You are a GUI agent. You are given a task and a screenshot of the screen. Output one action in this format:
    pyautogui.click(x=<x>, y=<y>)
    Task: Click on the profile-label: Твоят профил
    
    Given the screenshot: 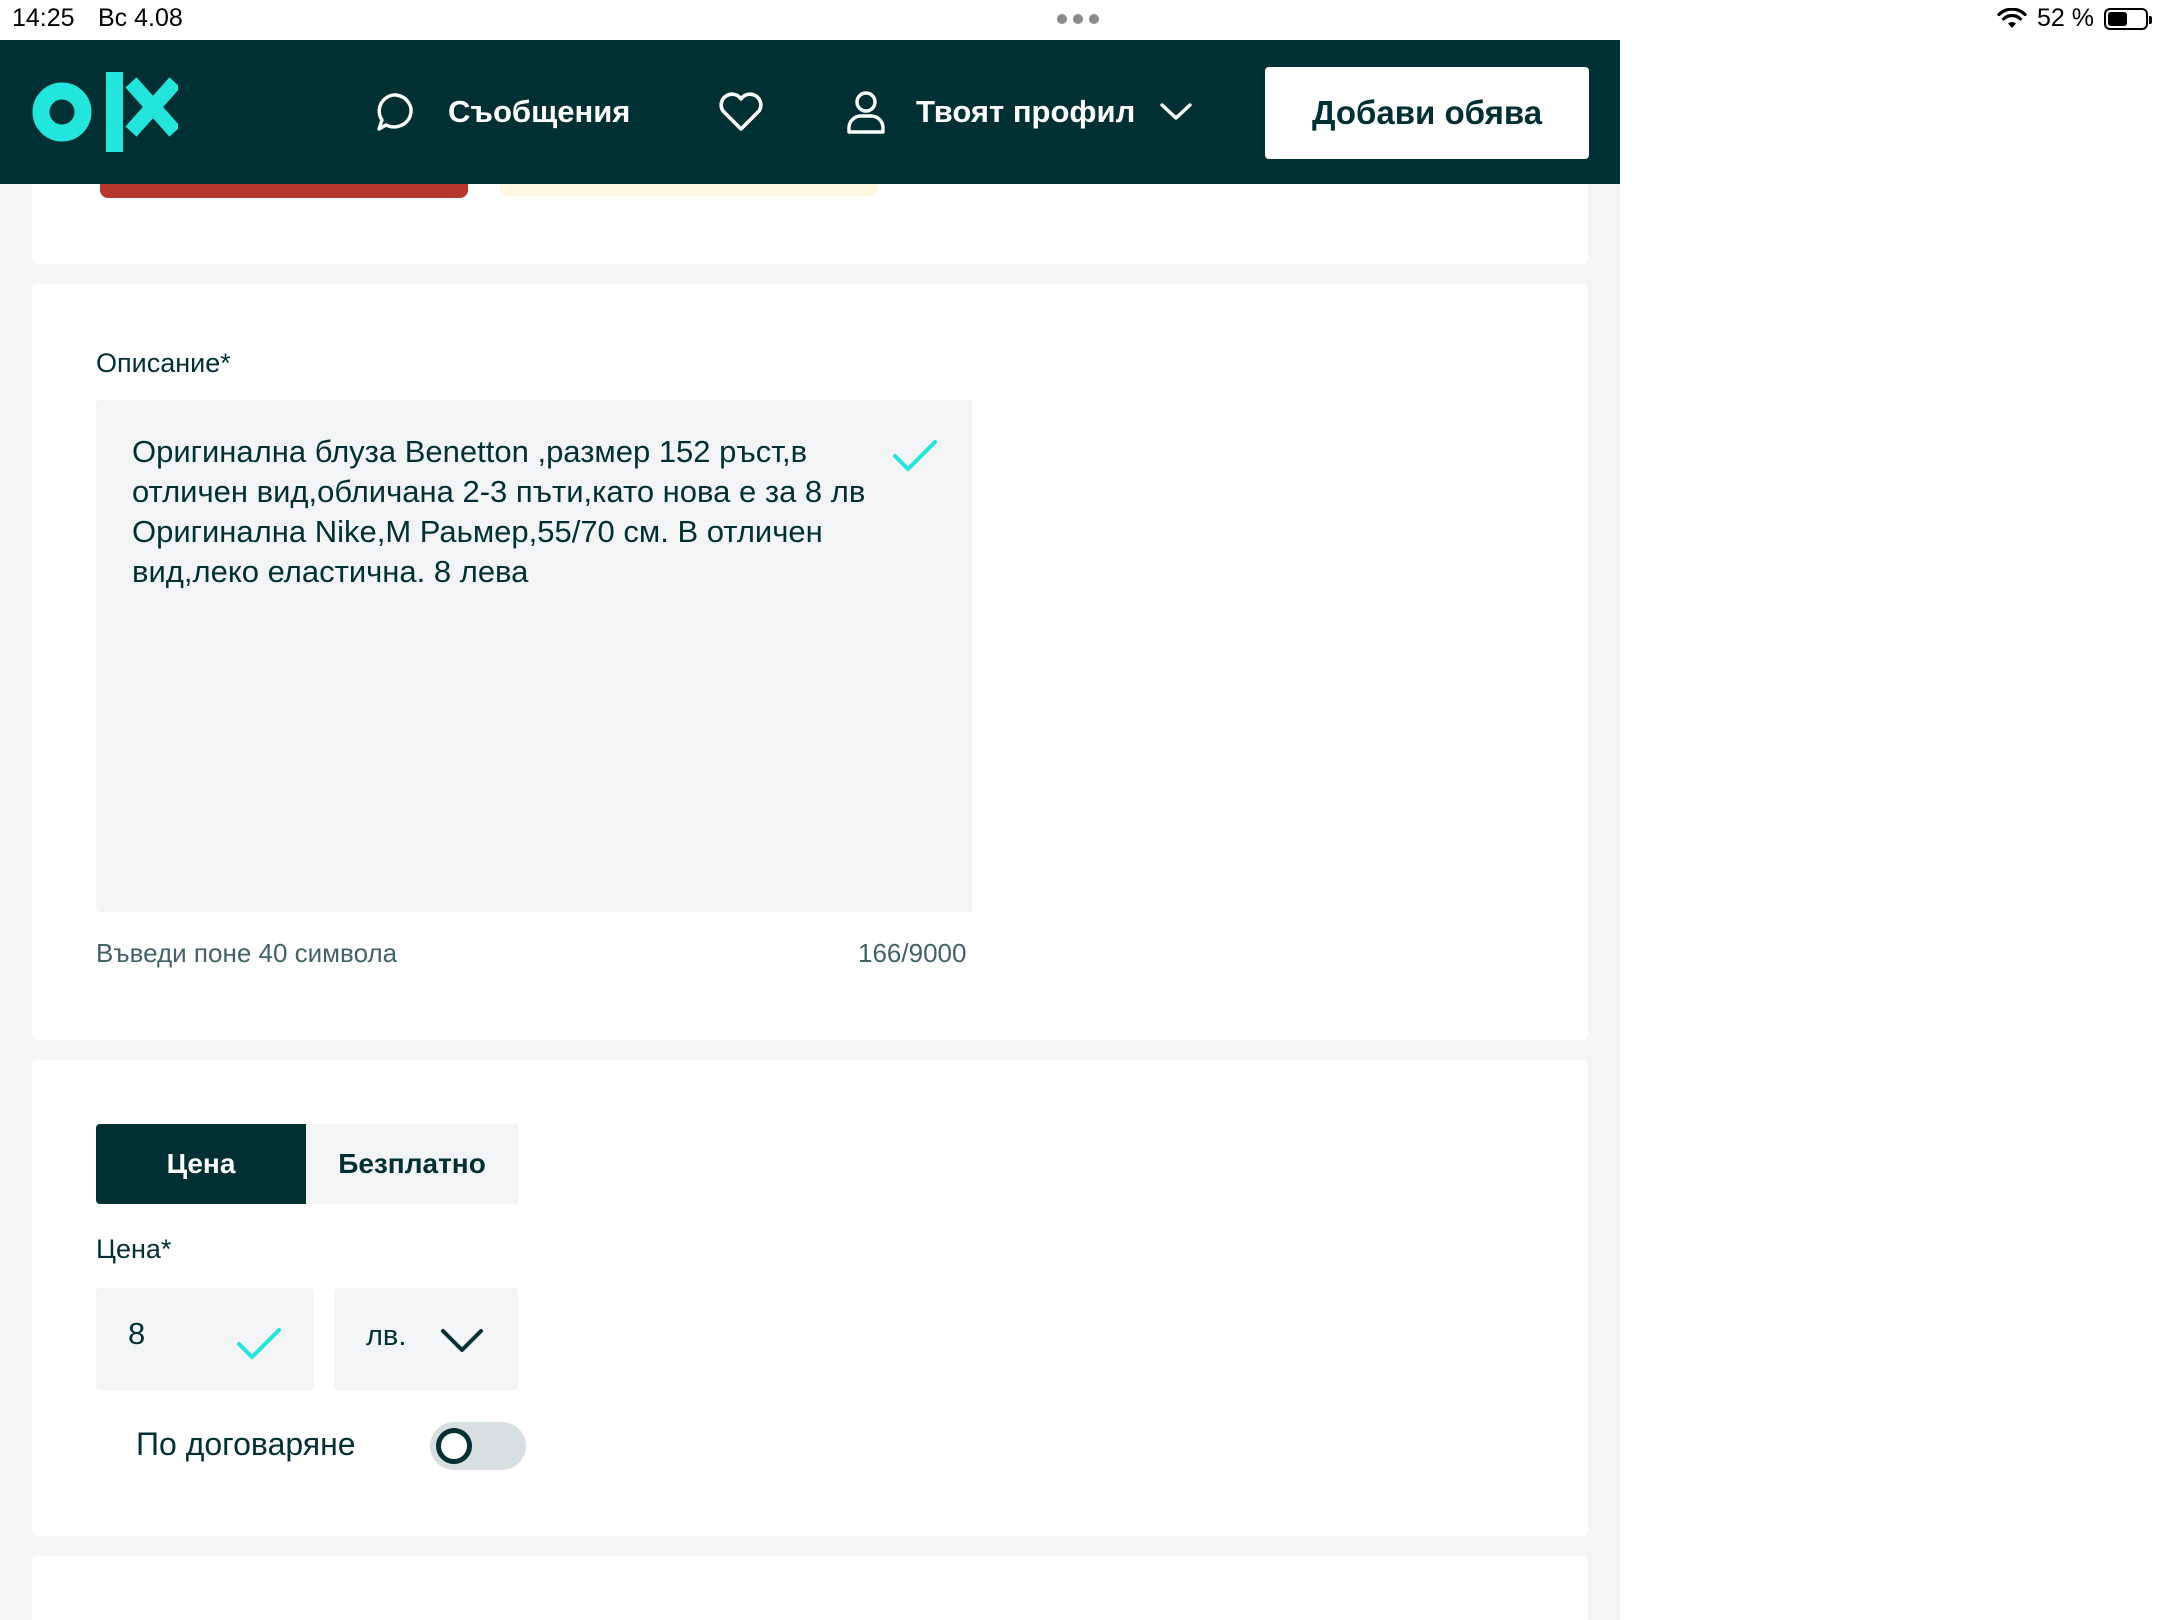 What is the action you would take?
    pyautogui.click(x=1026, y=111)
    